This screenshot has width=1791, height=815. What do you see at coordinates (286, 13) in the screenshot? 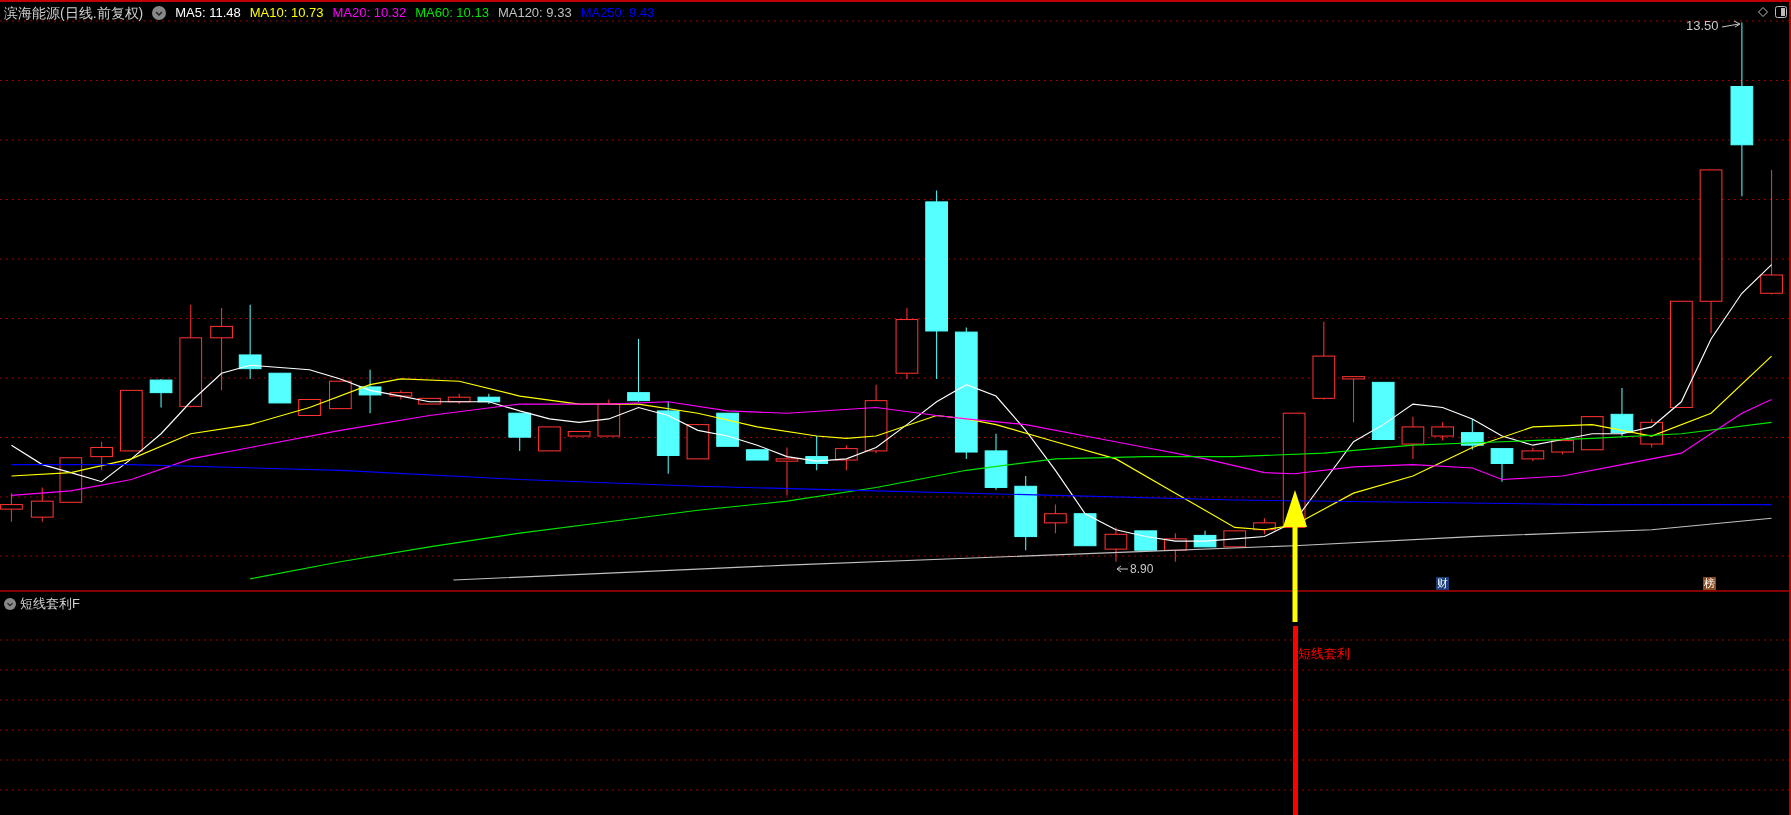
I see `moving-average-label: MA10: 10.73` at bounding box center [286, 13].